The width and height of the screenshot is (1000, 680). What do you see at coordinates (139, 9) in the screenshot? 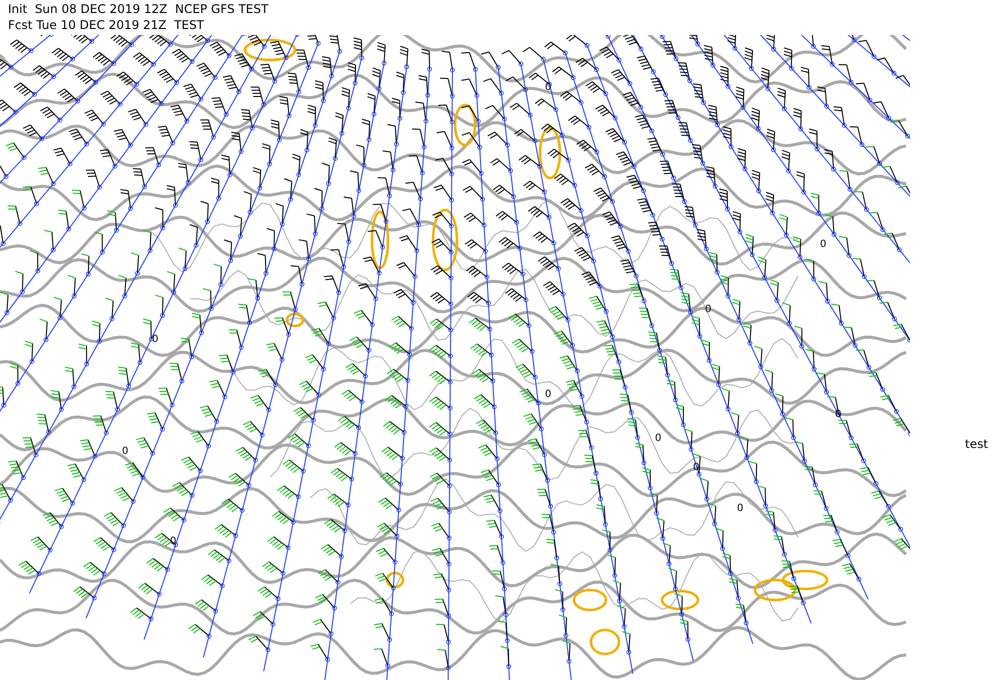
I see `init-time-line: Init Sun 08 DEC 2019 12Z NCEP GFS TEST` at bounding box center [139, 9].